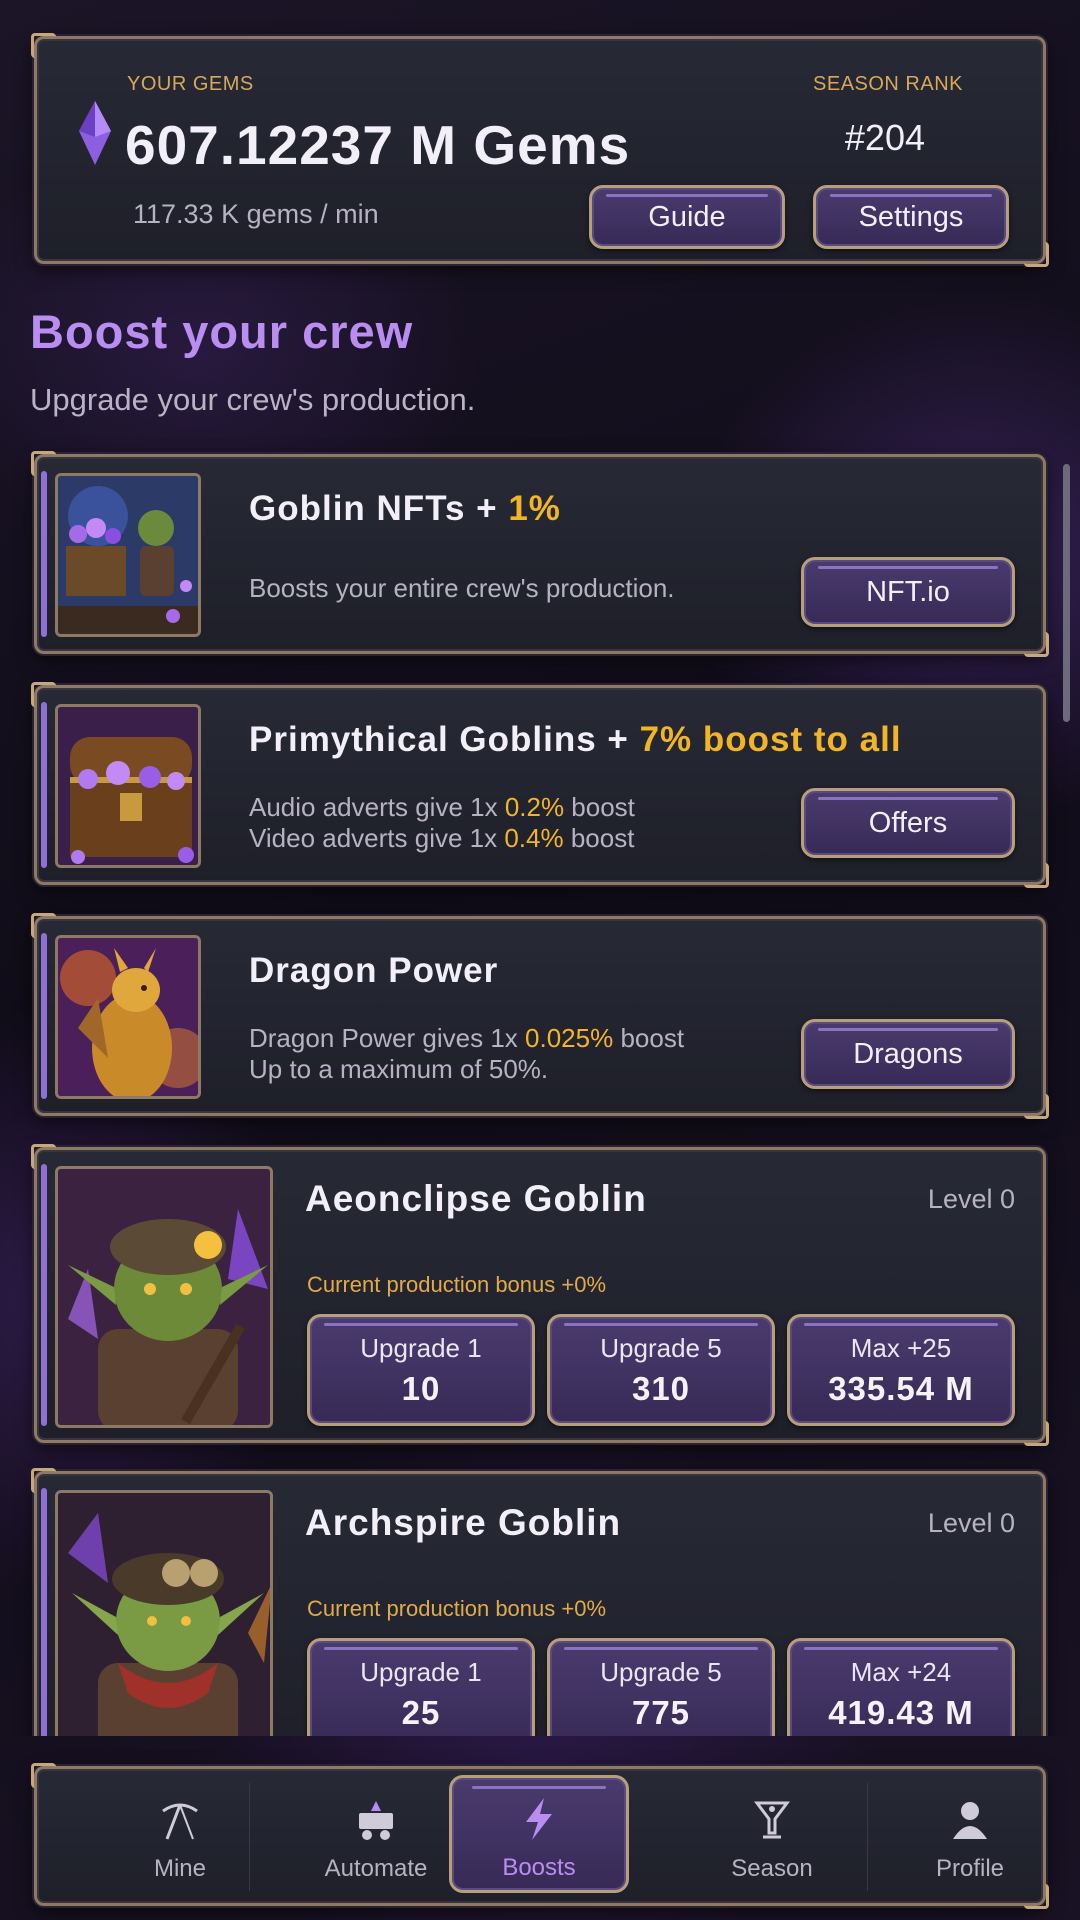 This screenshot has width=1080, height=1920. Describe the element at coordinates (970, 1820) in the screenshot. I see `person-icon` at that location.